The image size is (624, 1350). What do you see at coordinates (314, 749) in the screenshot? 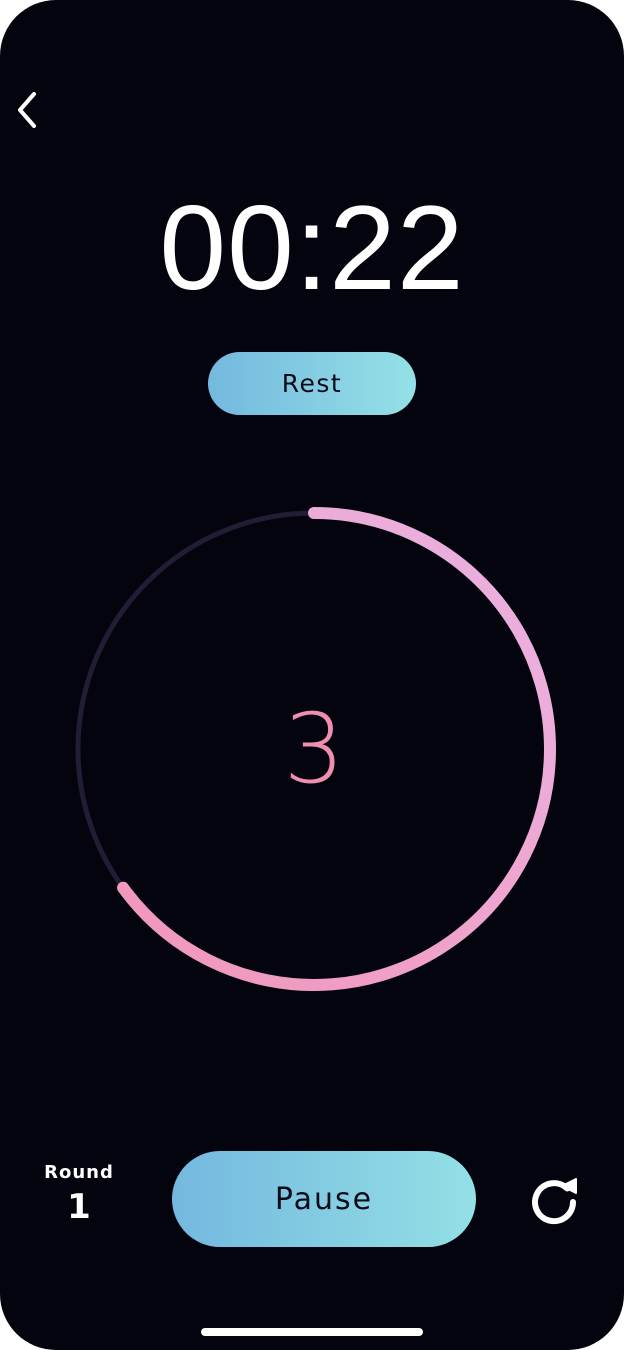
I see `countdown-value: 3` at bounding box center [314, 749].